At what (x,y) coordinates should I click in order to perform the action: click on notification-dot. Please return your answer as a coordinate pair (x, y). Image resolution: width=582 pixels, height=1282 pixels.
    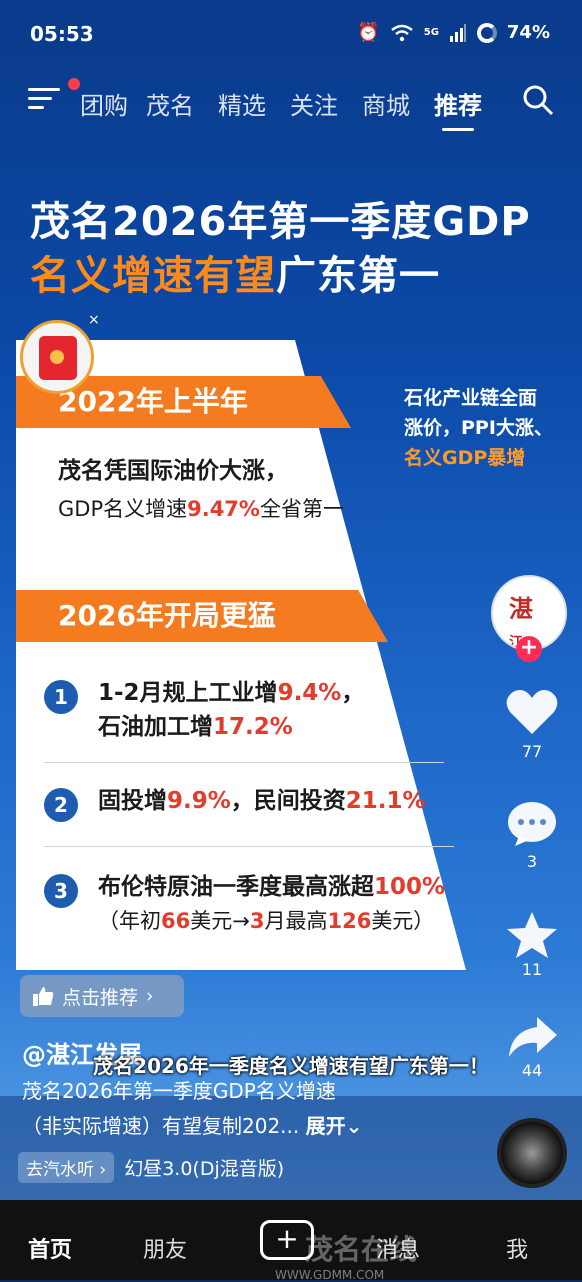
    Looking at the image, I should click on (74, 84).